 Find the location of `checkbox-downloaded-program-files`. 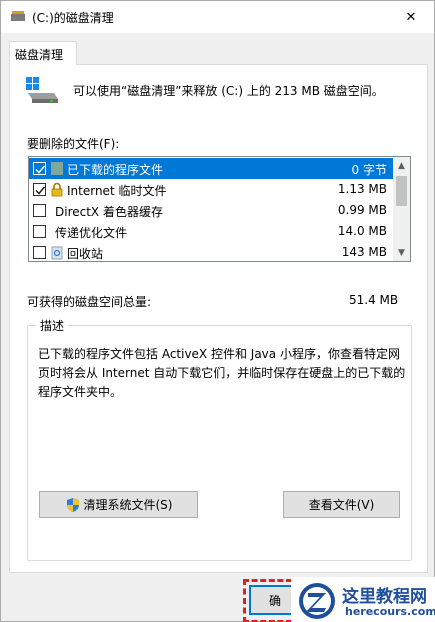

checkbox-downloaded-program-files is located at coordinates (39, 168).